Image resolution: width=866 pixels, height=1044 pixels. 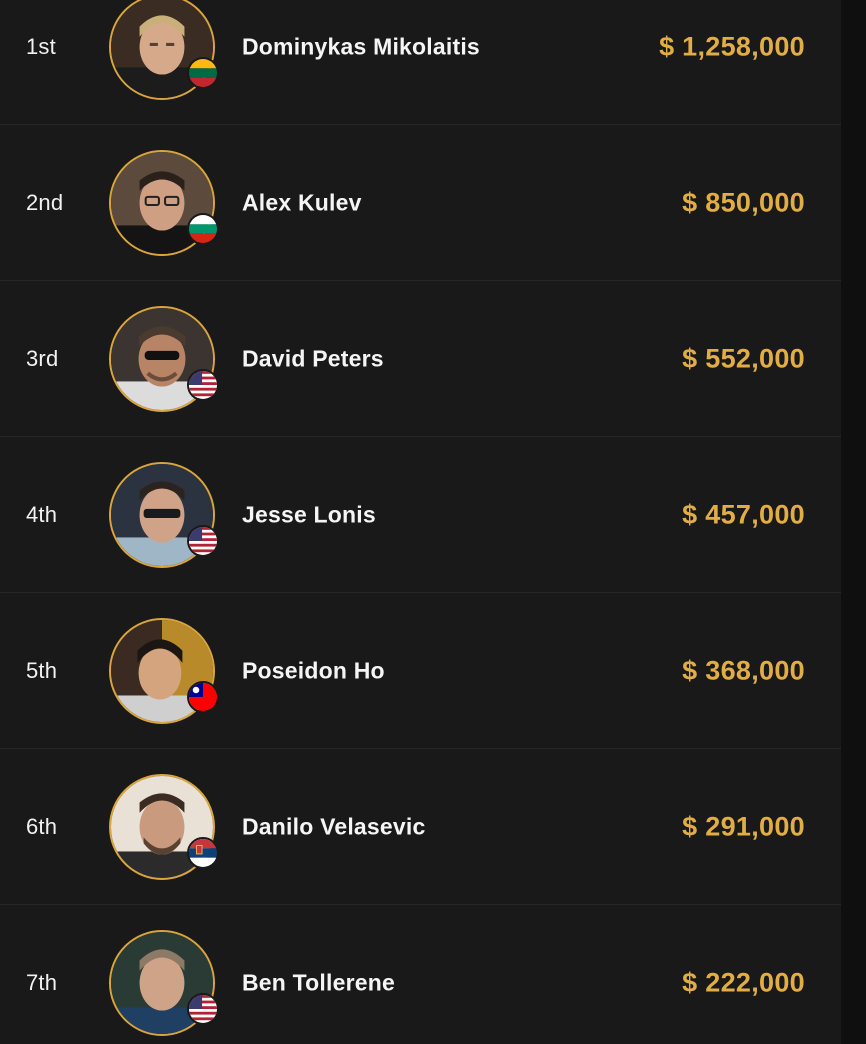 What do you see at coordinates (309, 514) in the screenshot?
I see `player-name: Jesse Lonis` at bounding box center [309, 514].